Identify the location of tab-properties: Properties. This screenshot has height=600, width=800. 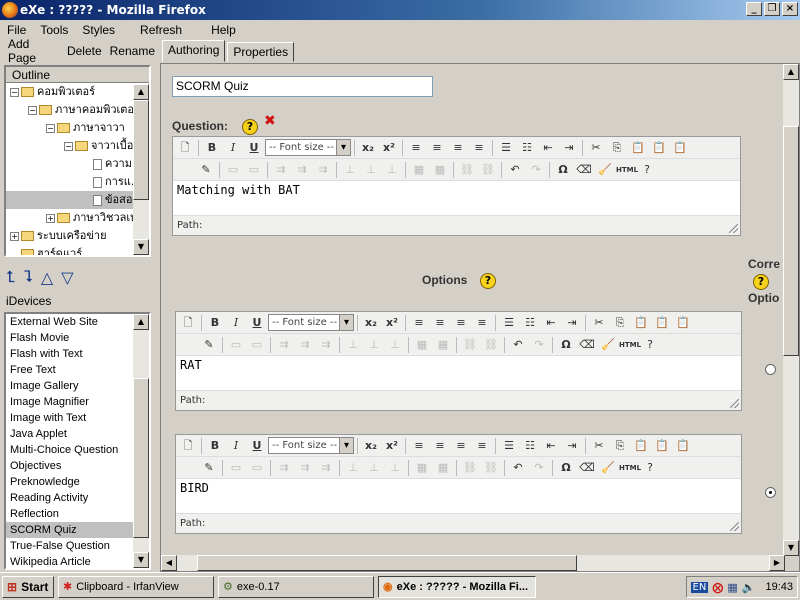
(261, 52).